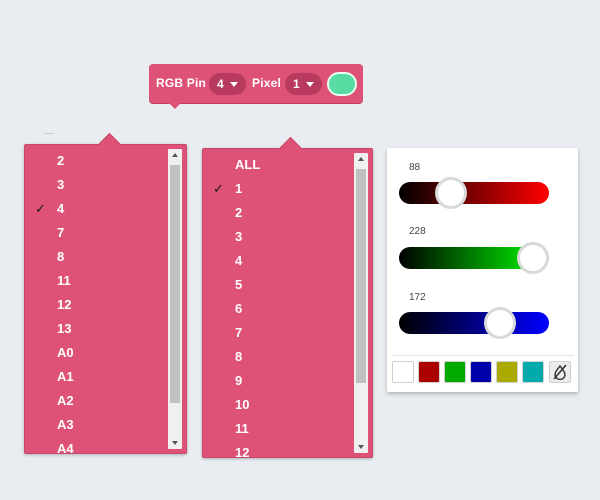 This screenshot has height=500, width=600. What do you see at coordinates (242, 428) in the screenshot?
I see `pixel-menu-item-label: 11` at bounding box center [242, 428].